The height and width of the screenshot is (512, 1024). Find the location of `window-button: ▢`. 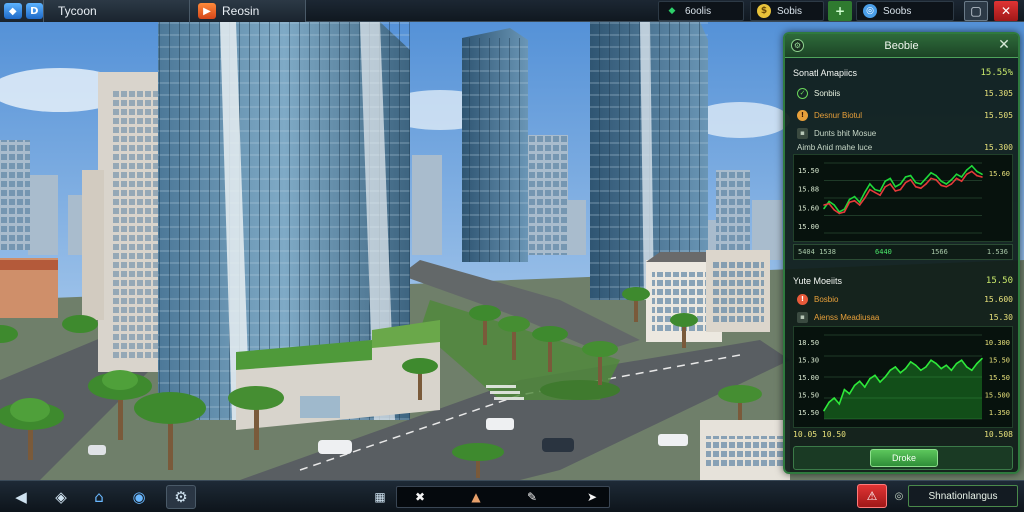

window-button: ▢ is located at coordinates (976, 11).